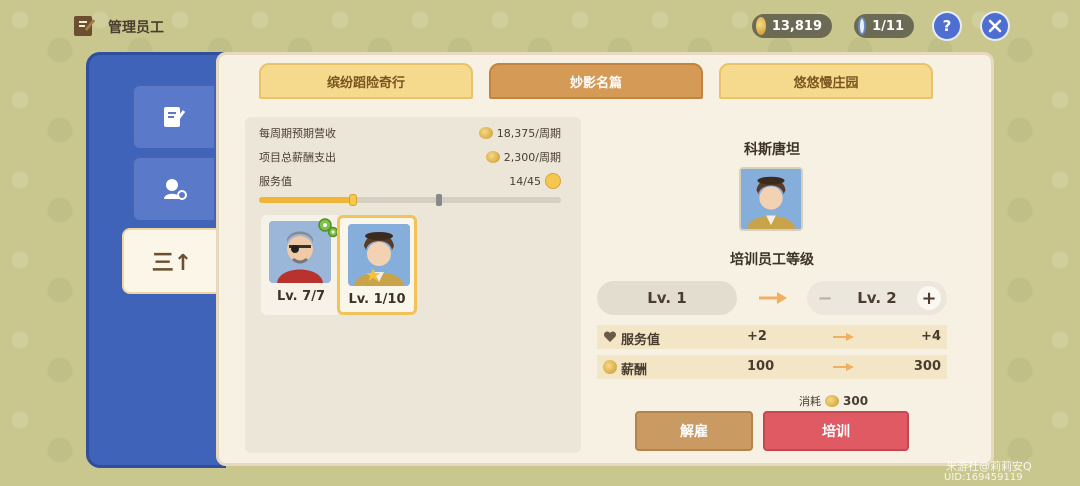 The image size is (1080, 486). I want to click on side-tab-manage, so click(174, 117).